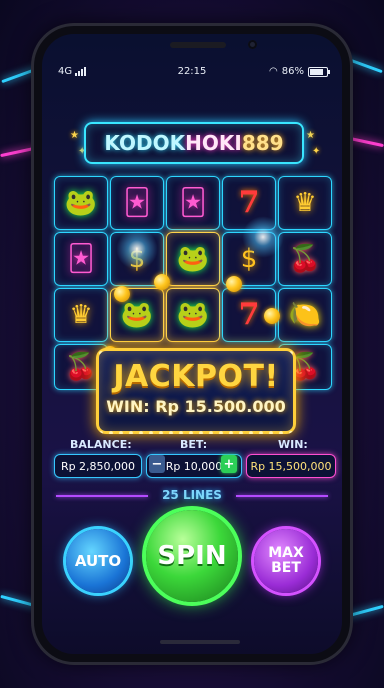  Describe the element at coordinates (145, 143) in the screenshot. I see `logo-part-kodok: KODOK` at that location.